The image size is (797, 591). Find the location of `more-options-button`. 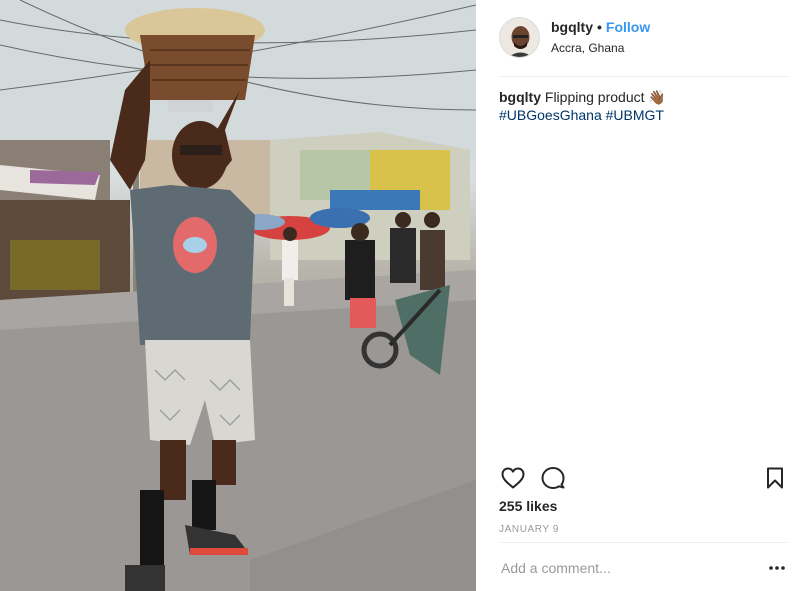

more-options-button is located at coordinates (777, 568).